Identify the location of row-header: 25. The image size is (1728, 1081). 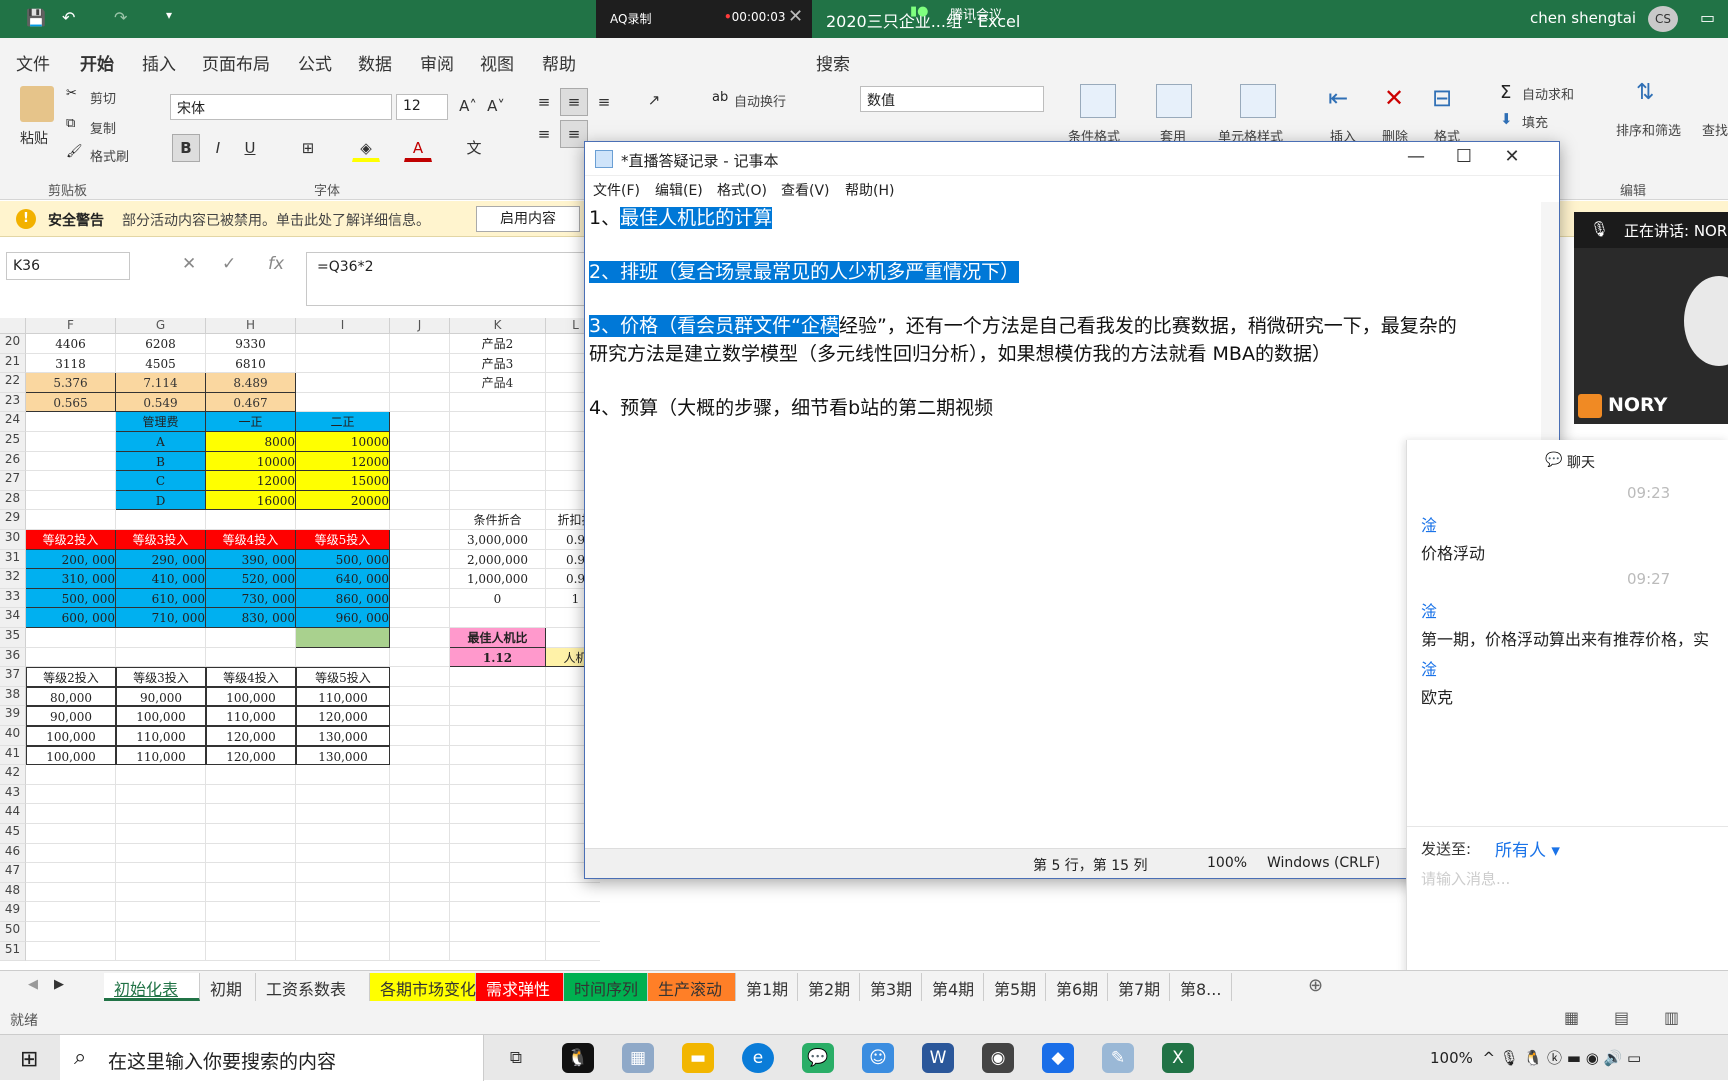
(13, 442).